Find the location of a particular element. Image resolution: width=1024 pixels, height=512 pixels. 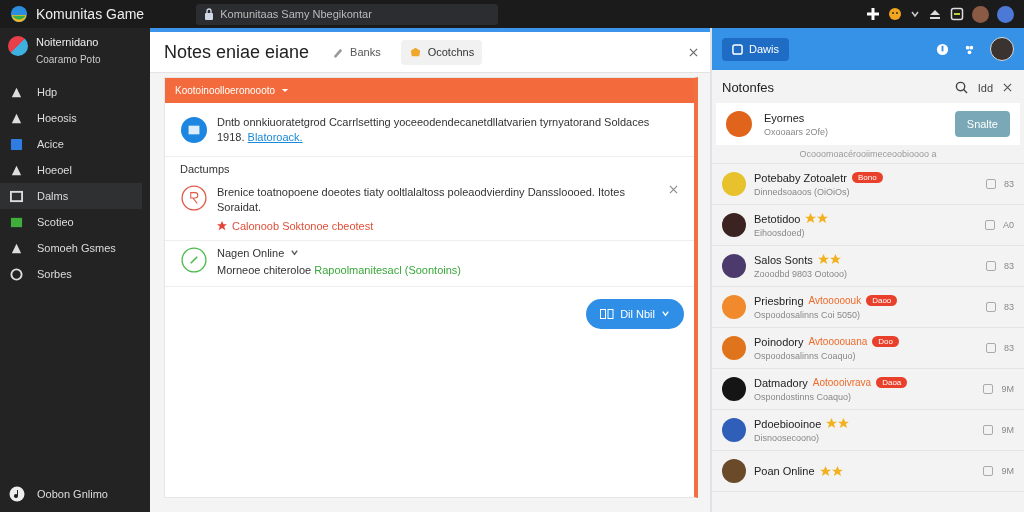

plus-icon is located at coordinates (873, 14).